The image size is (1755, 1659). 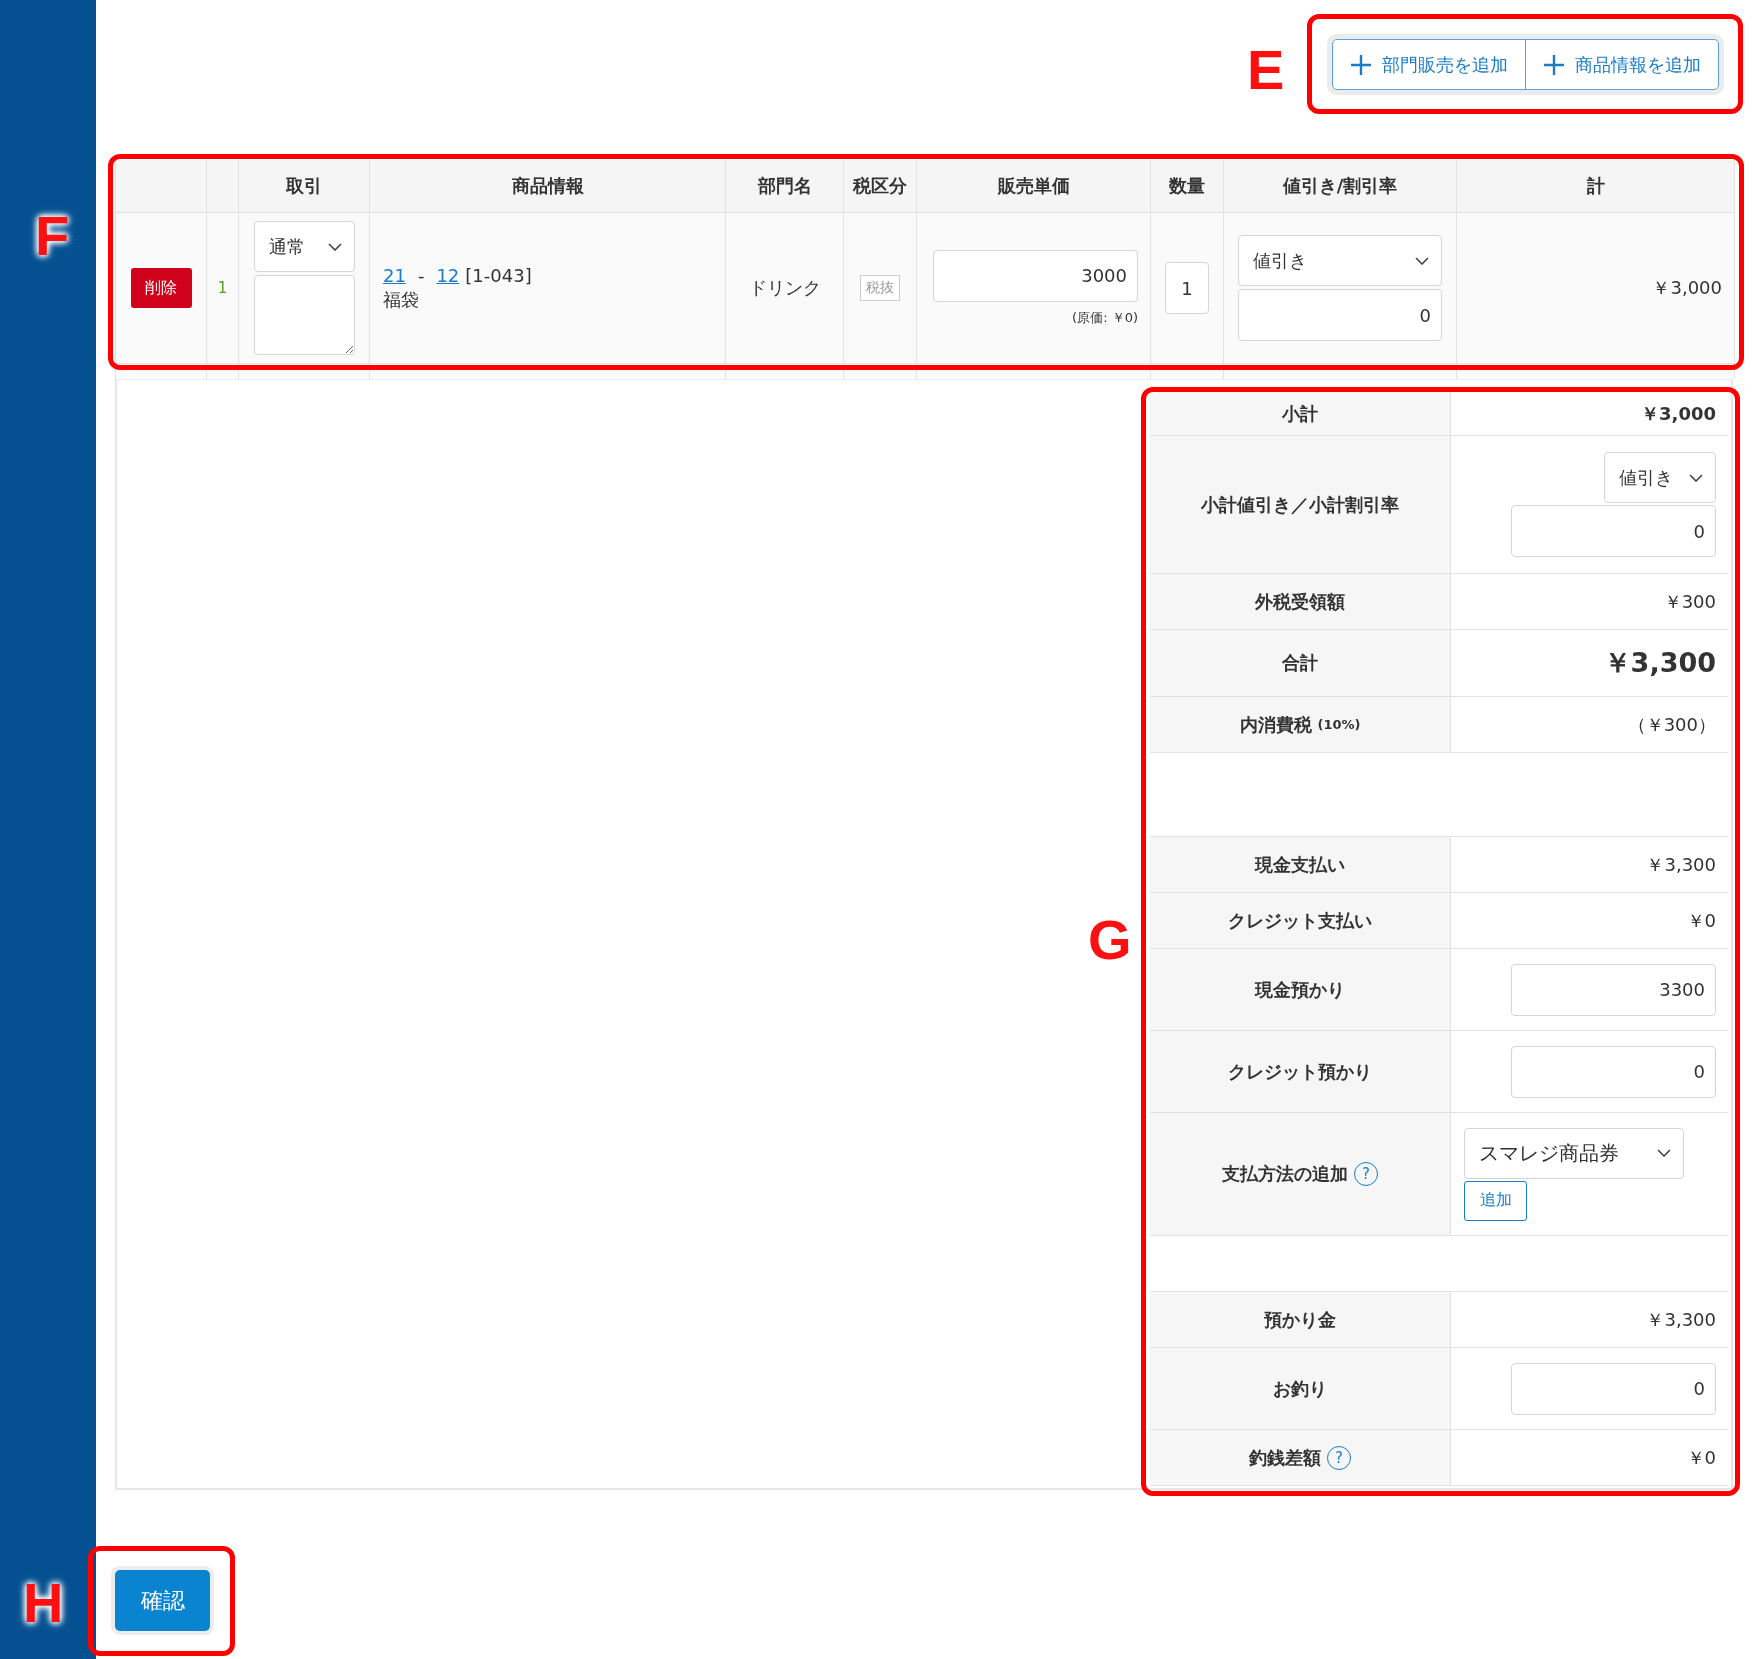 I want to click on callout-letter: E, so click(x=1266, y=70).